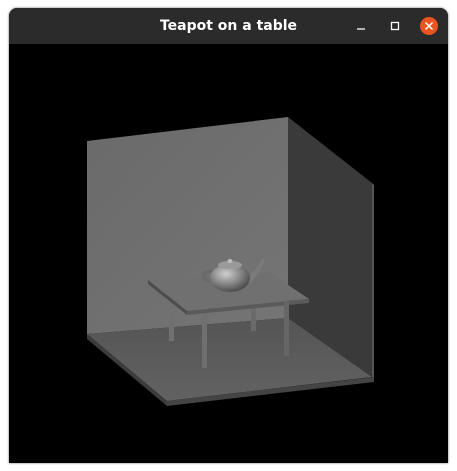 The height and width of the screenshot is (471, 457). I want to click on minimize-icon, so click(361, 29).